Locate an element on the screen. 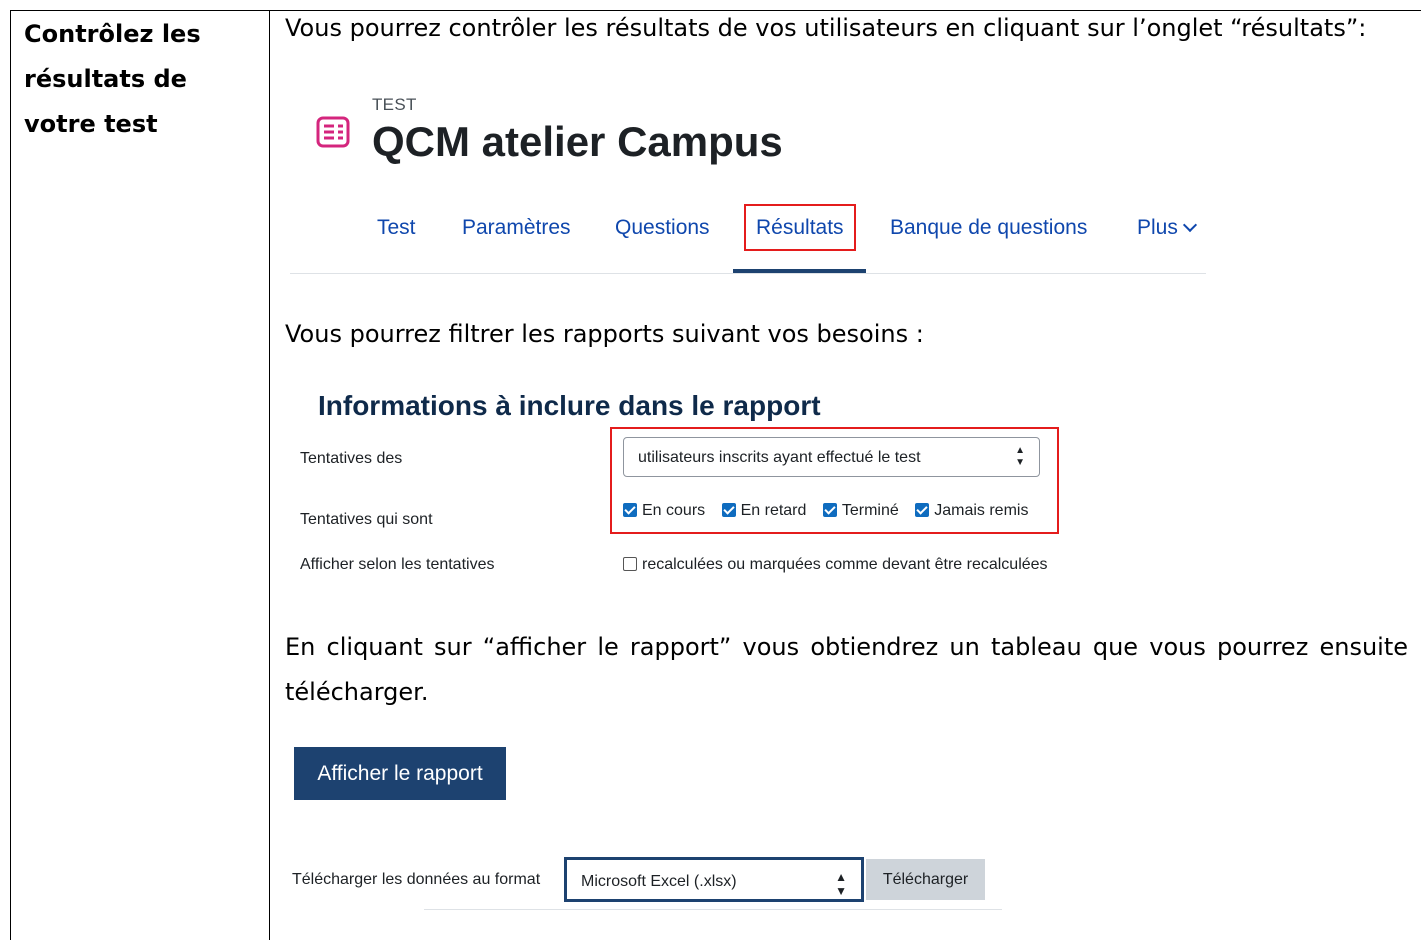 The height and width of the screenshot is (940, 1421). checkbox-label: Jamais remis is located at coordinates (981, 510).